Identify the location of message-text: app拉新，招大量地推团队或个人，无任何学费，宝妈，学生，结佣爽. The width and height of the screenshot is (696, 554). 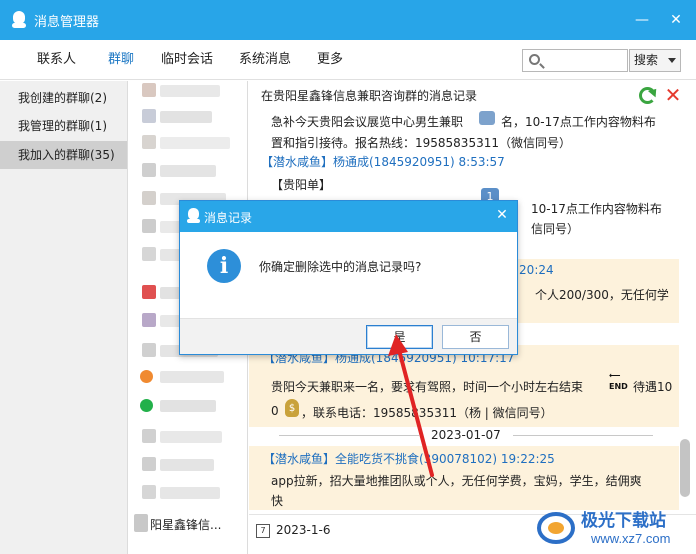
(456, 481).